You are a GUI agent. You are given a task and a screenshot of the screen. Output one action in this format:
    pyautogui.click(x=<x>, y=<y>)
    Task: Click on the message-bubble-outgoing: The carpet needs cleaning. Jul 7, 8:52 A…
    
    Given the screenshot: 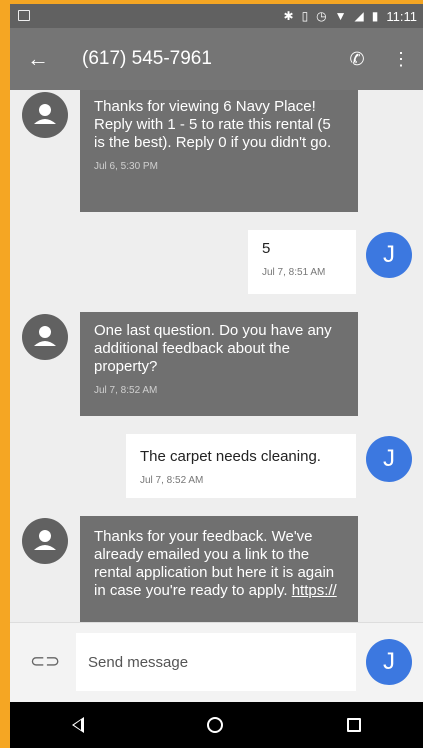 What is the action you would take?
    pyautogui.click(x=241, y=466)
    